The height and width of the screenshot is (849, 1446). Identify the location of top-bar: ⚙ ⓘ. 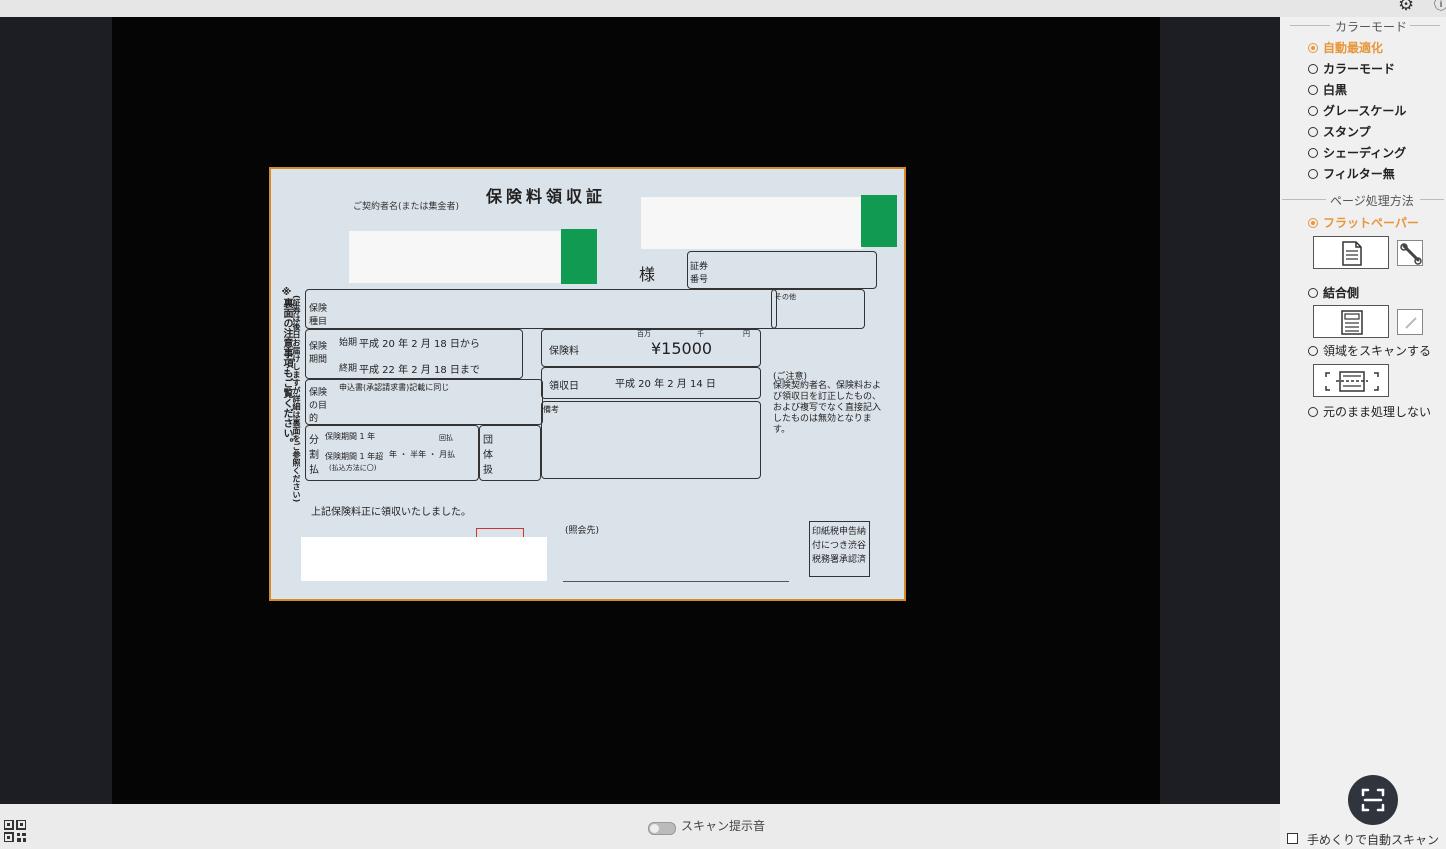
(723, 8).